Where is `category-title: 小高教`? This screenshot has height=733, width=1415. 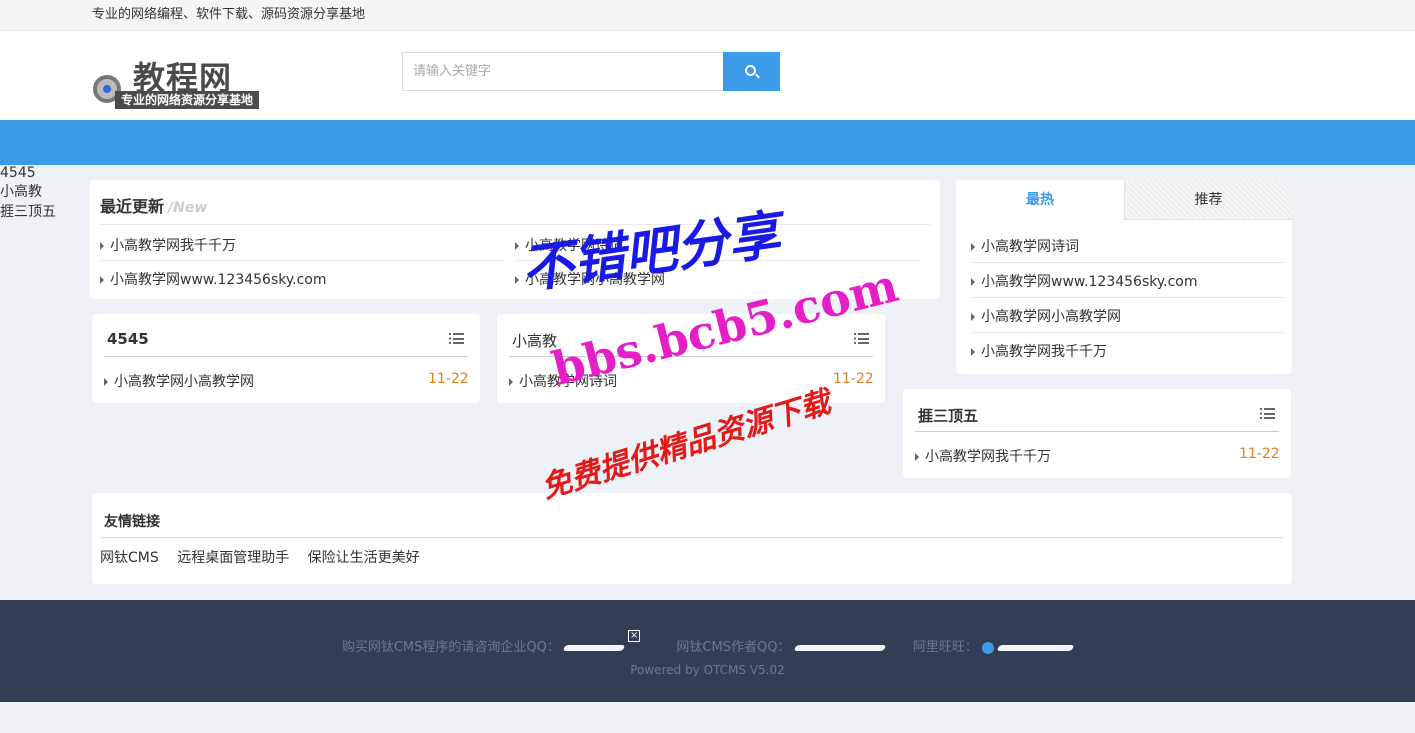
category-title: 小高教 is located at coordinates (535, 341).